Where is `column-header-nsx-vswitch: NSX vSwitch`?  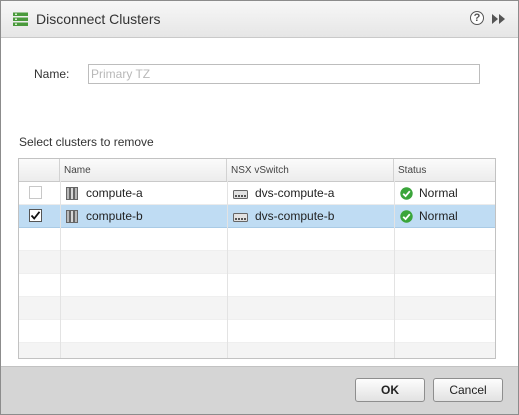 column-header-nsx-vswitch: NSX vSwitch is located at coordinates (310, 170).